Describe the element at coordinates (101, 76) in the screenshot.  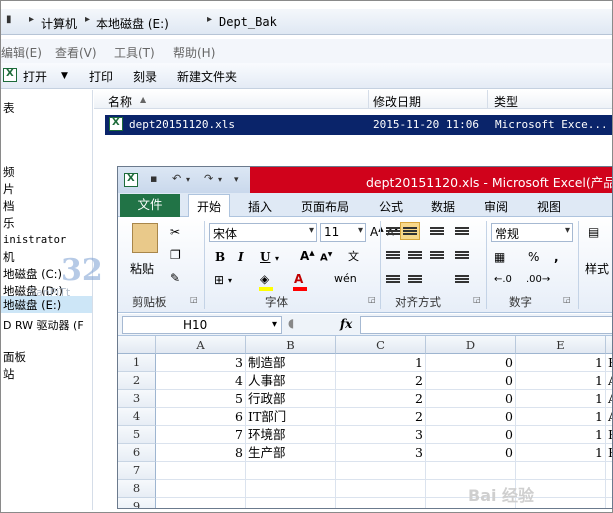
I see `print-button: 打印` at that location.